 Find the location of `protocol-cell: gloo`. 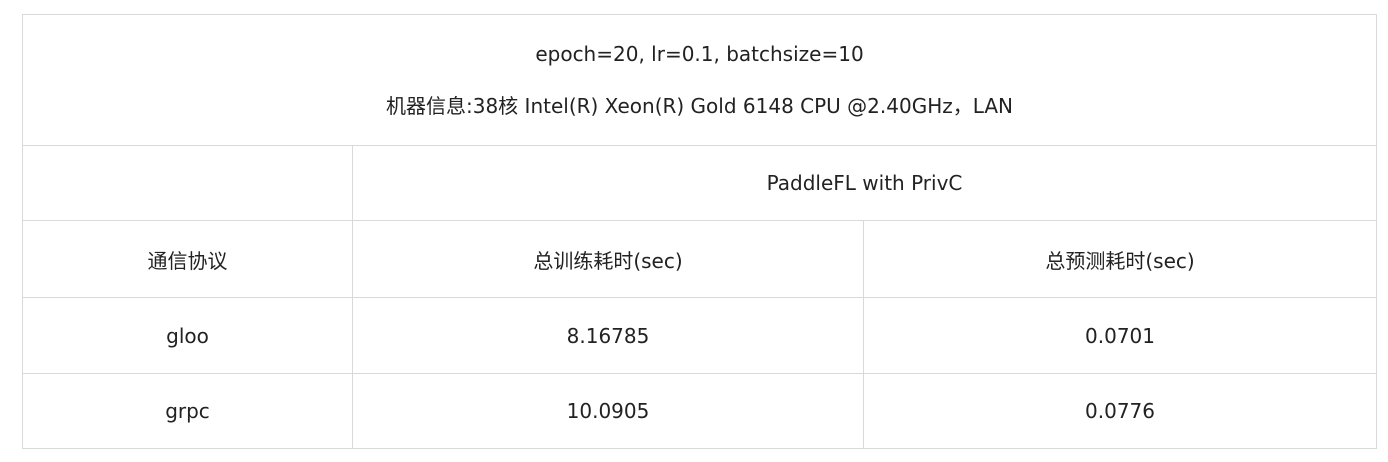

protocol-cell: gloo is located at coordinates (187, 335).